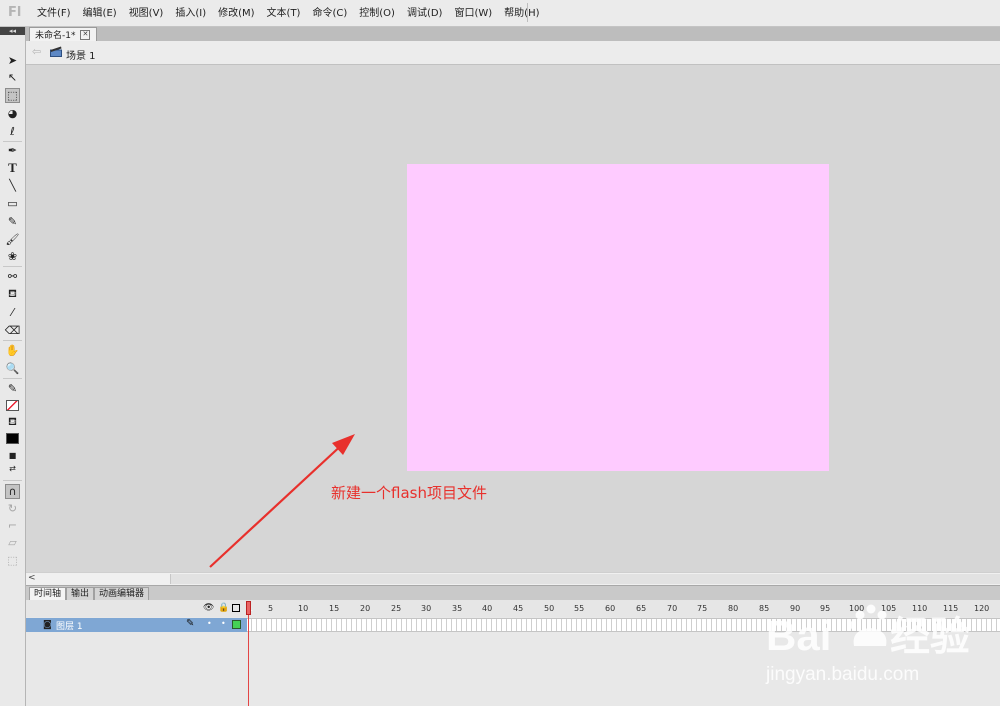 The width and height of the screenshot is (1000, 706). What do you see at coordinates (12, 508) in the screenshot?
I see `smooth-option-icon: ↻` at bounding box center [12, 508].